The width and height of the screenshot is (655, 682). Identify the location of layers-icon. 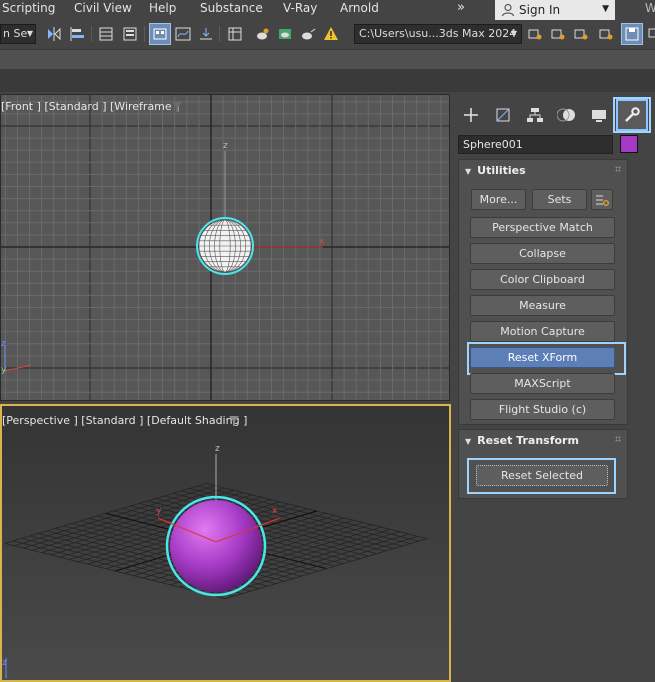
(130, 34).